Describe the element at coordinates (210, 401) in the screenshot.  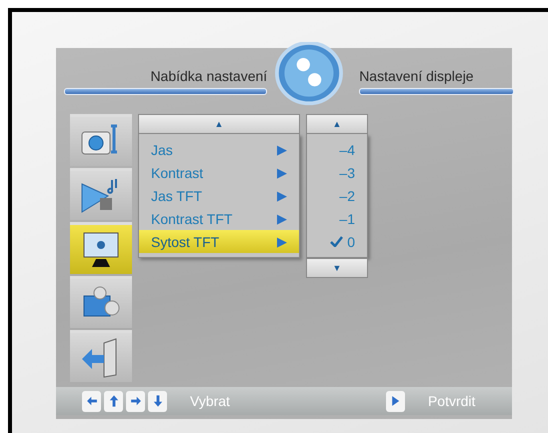
I see `select-hint: Vybrat` at that location.